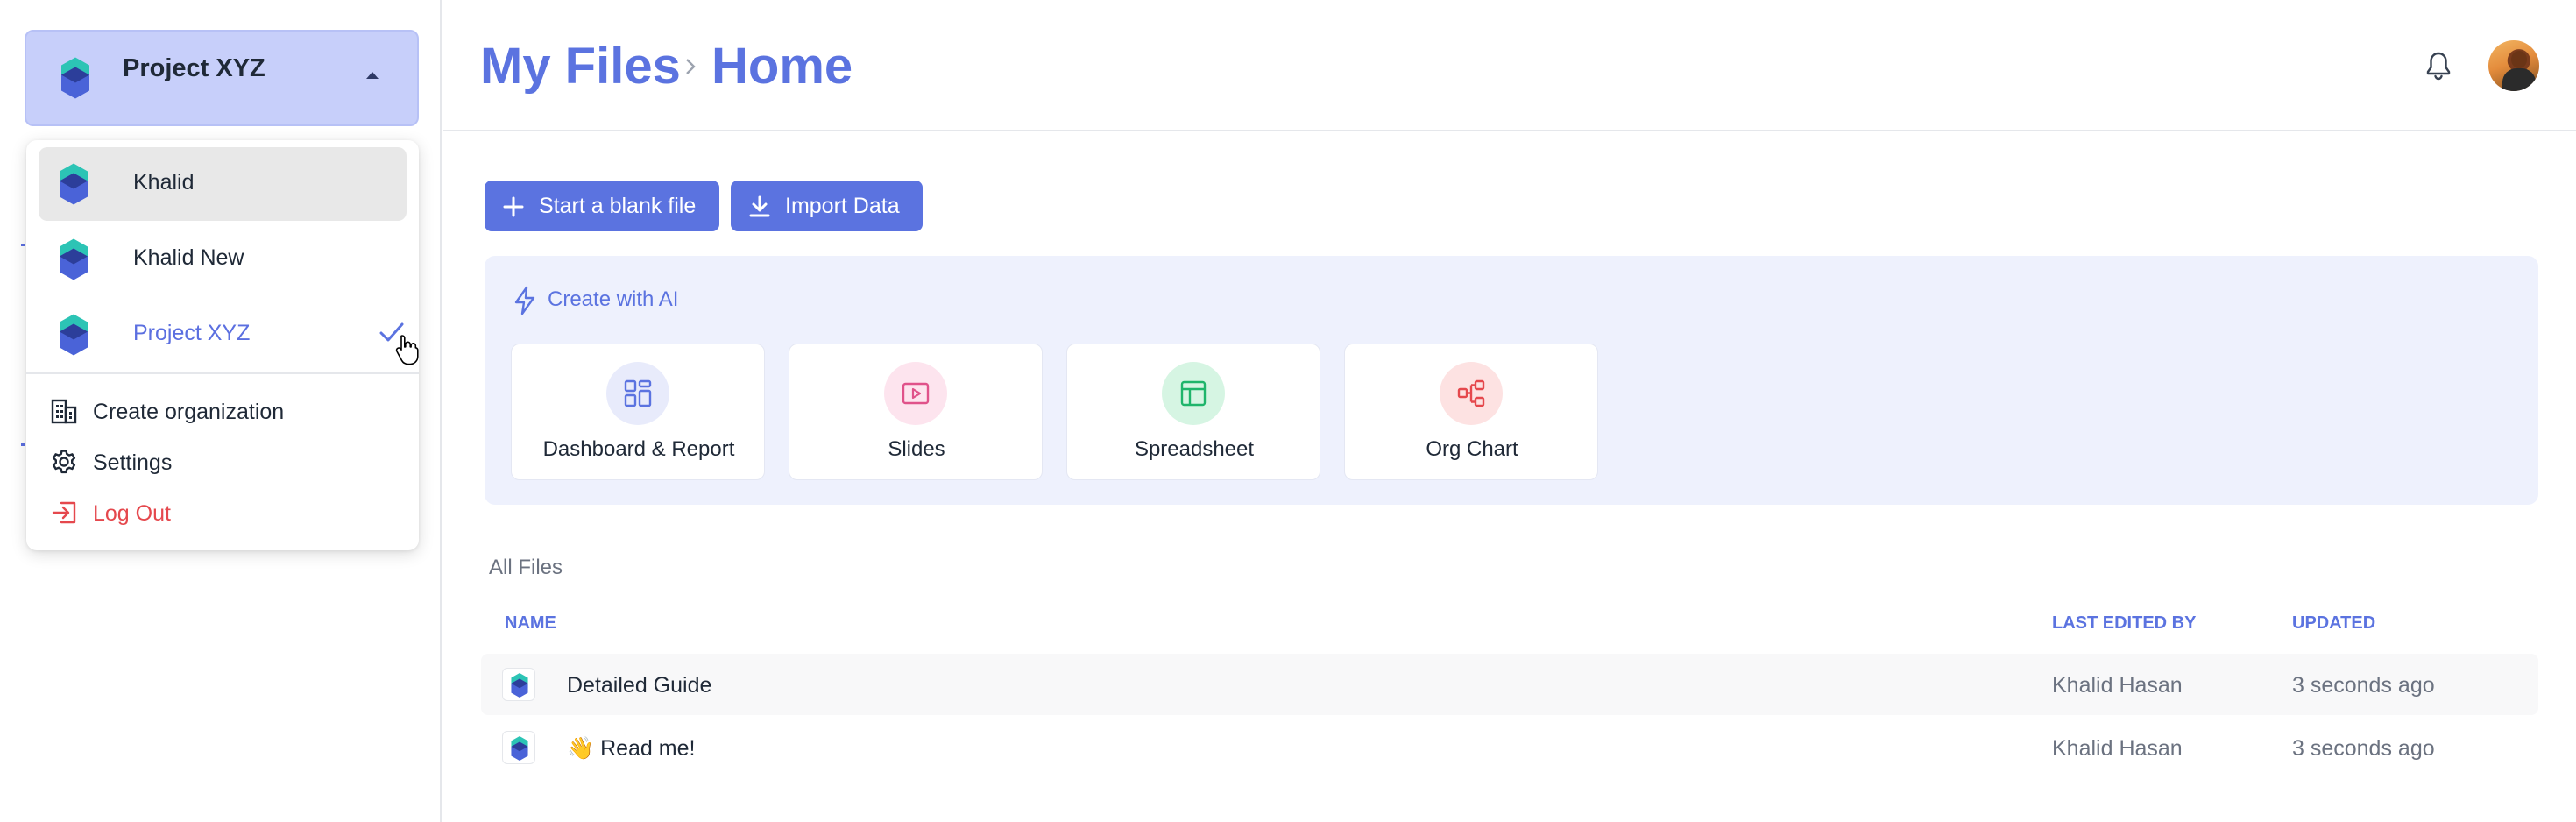  Describe the element at coordinates (64, 462) in the screenshot. I see `gear-icon` at that location.